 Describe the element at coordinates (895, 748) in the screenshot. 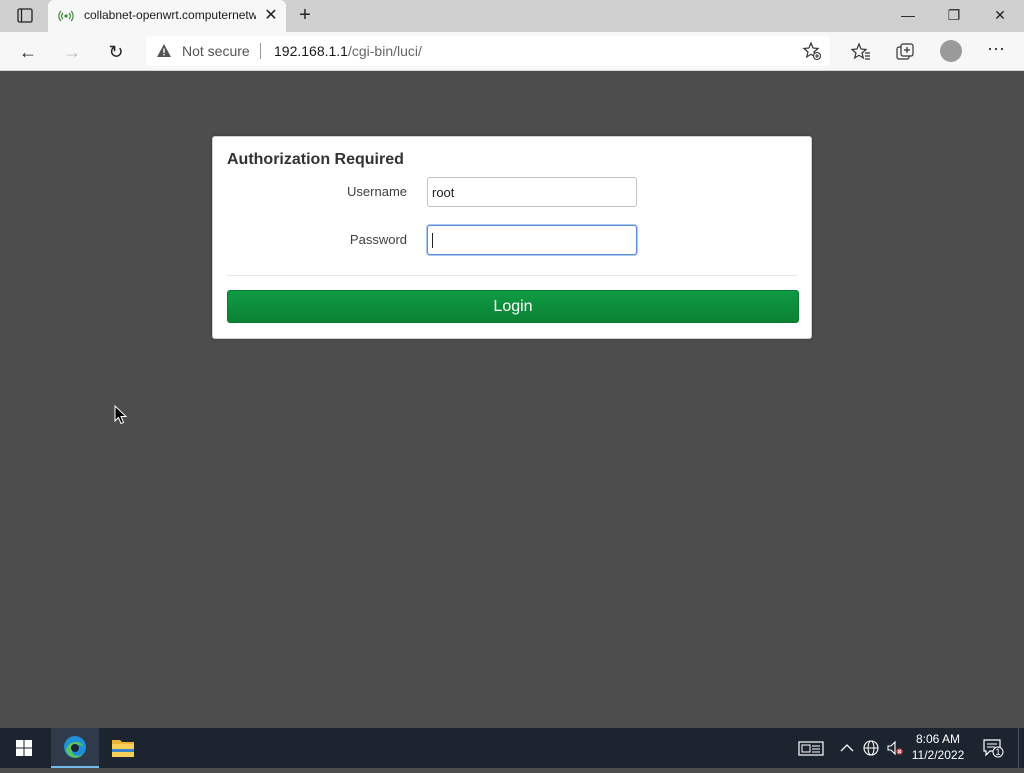

I see `speaker-muted-icon` at that location.